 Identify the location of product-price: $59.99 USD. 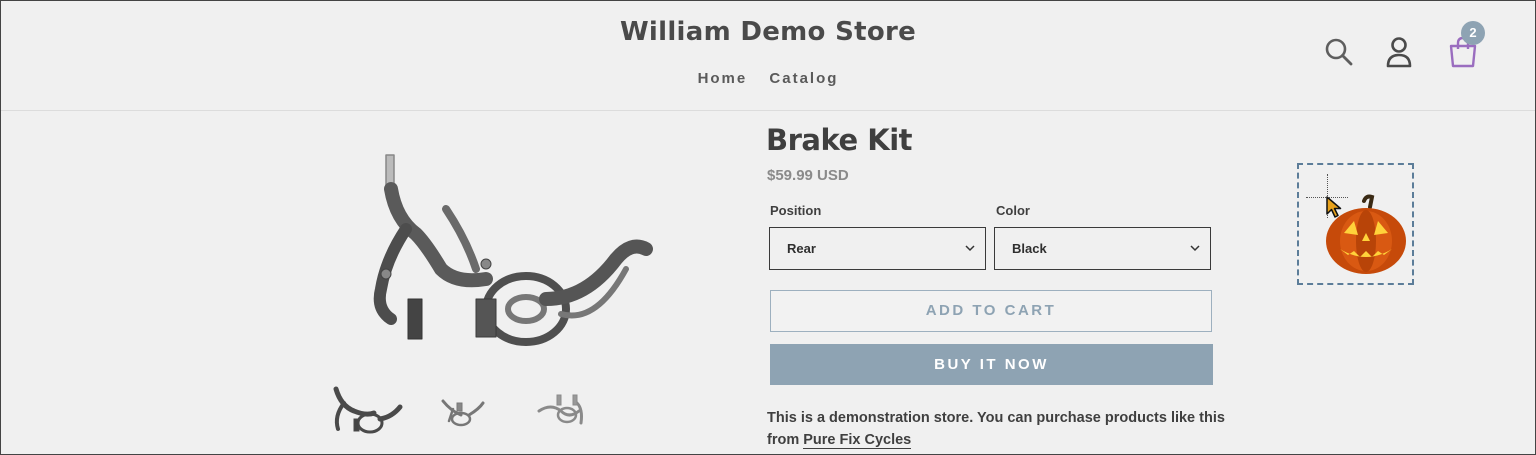
(808, 175).